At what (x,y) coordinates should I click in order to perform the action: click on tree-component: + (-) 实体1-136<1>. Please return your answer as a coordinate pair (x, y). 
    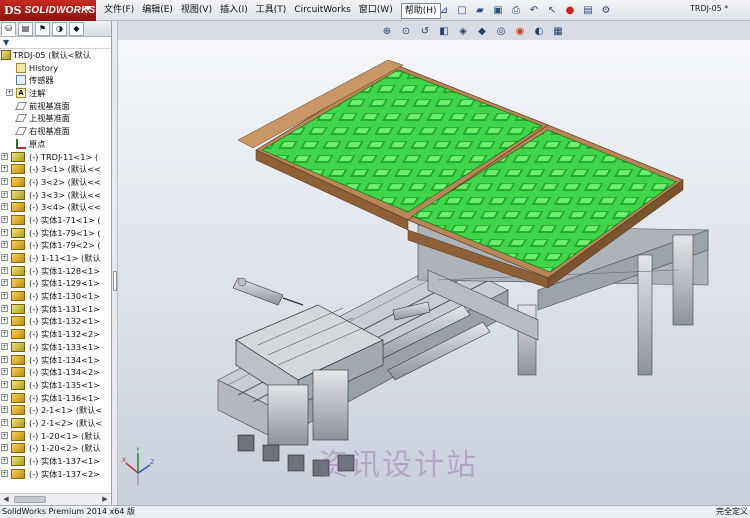
    Looking at the image, I should click on (55, 398).